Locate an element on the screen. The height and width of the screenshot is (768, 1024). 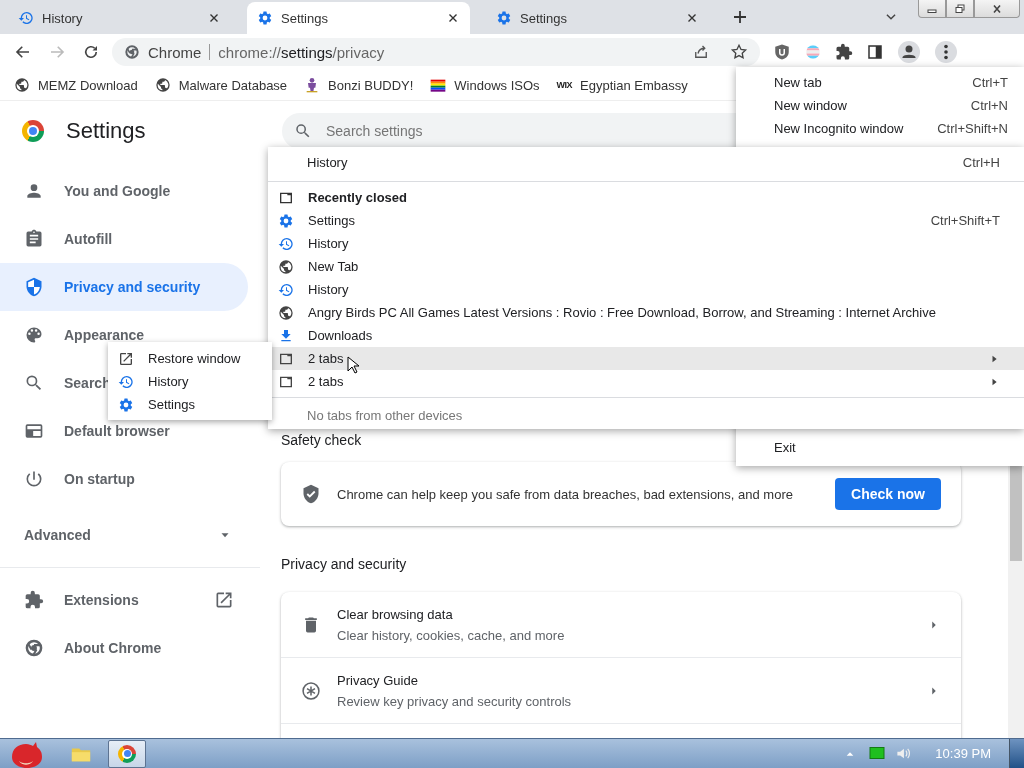
site-label: Chrome is located at coordinates (175, 52).